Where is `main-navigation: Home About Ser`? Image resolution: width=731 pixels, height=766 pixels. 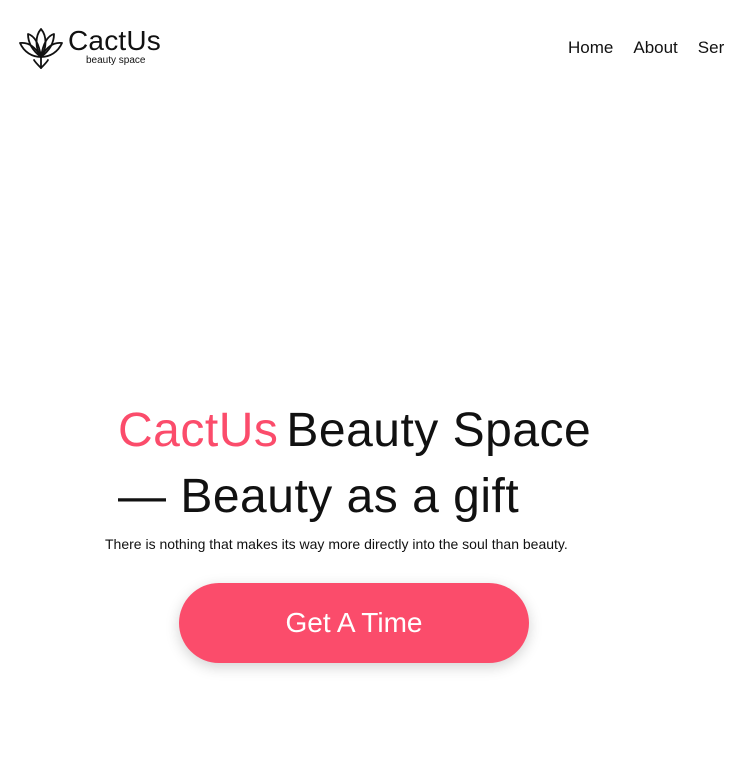 main-navigation: Home About Ser is located at coordinates (649, 48).